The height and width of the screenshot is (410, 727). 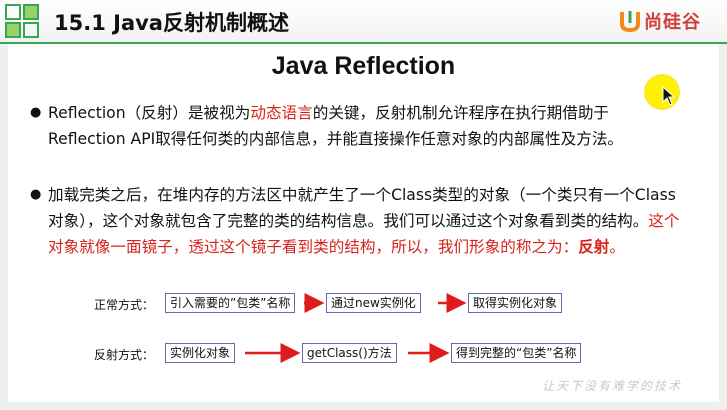 What do you see at coordinates (630, 22) in the screenshot?
I see `brand-logo-icon` at bounding box center [630, 22].